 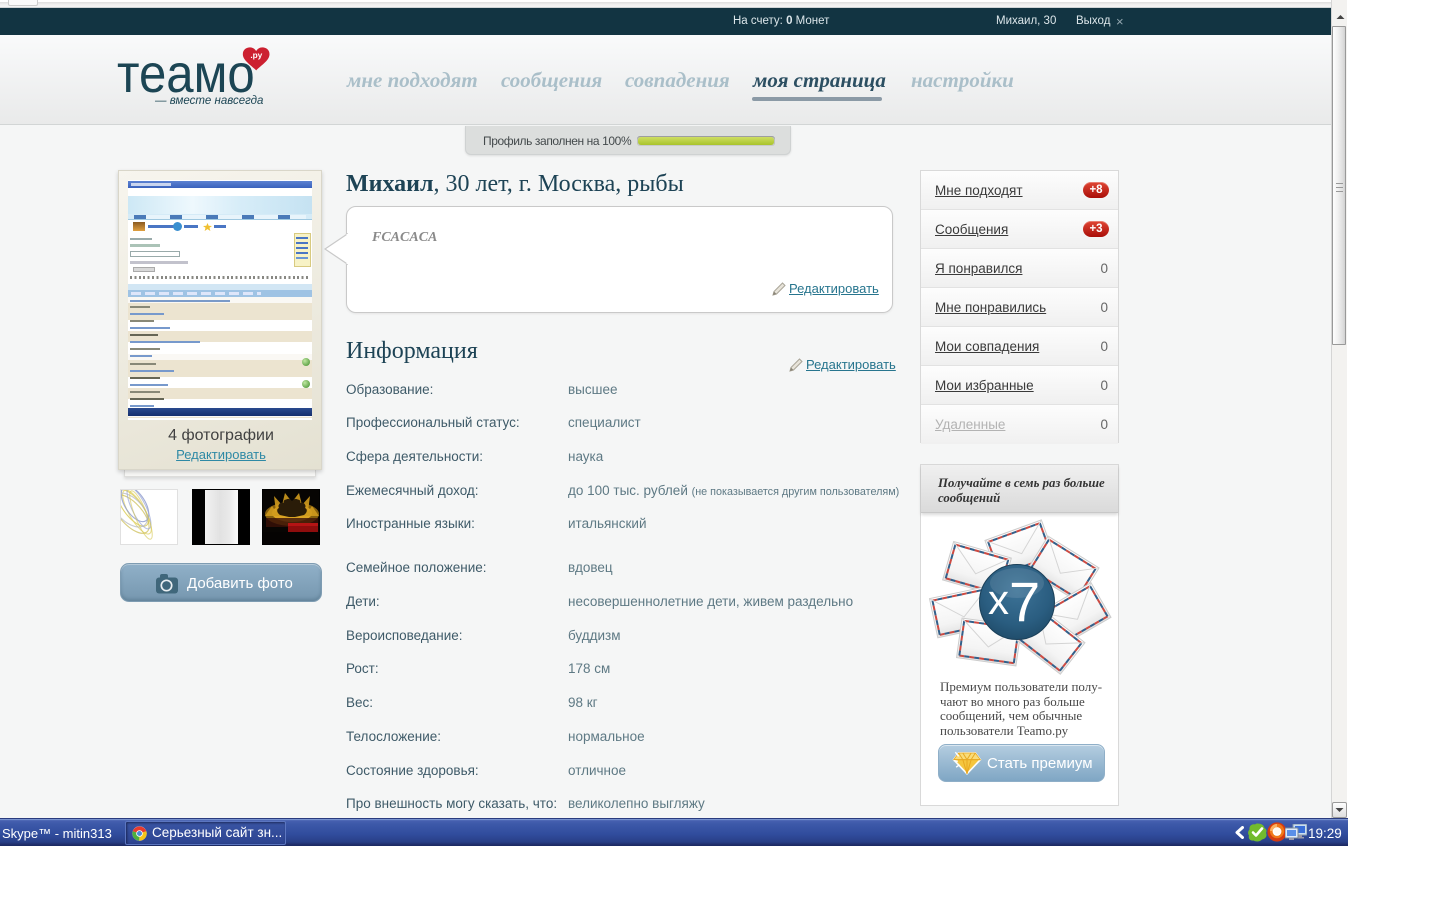 What do you see at coordinates (256, 55) in the screenshot?
I see `svg-text: .ру` at bounding box center [256, 55].